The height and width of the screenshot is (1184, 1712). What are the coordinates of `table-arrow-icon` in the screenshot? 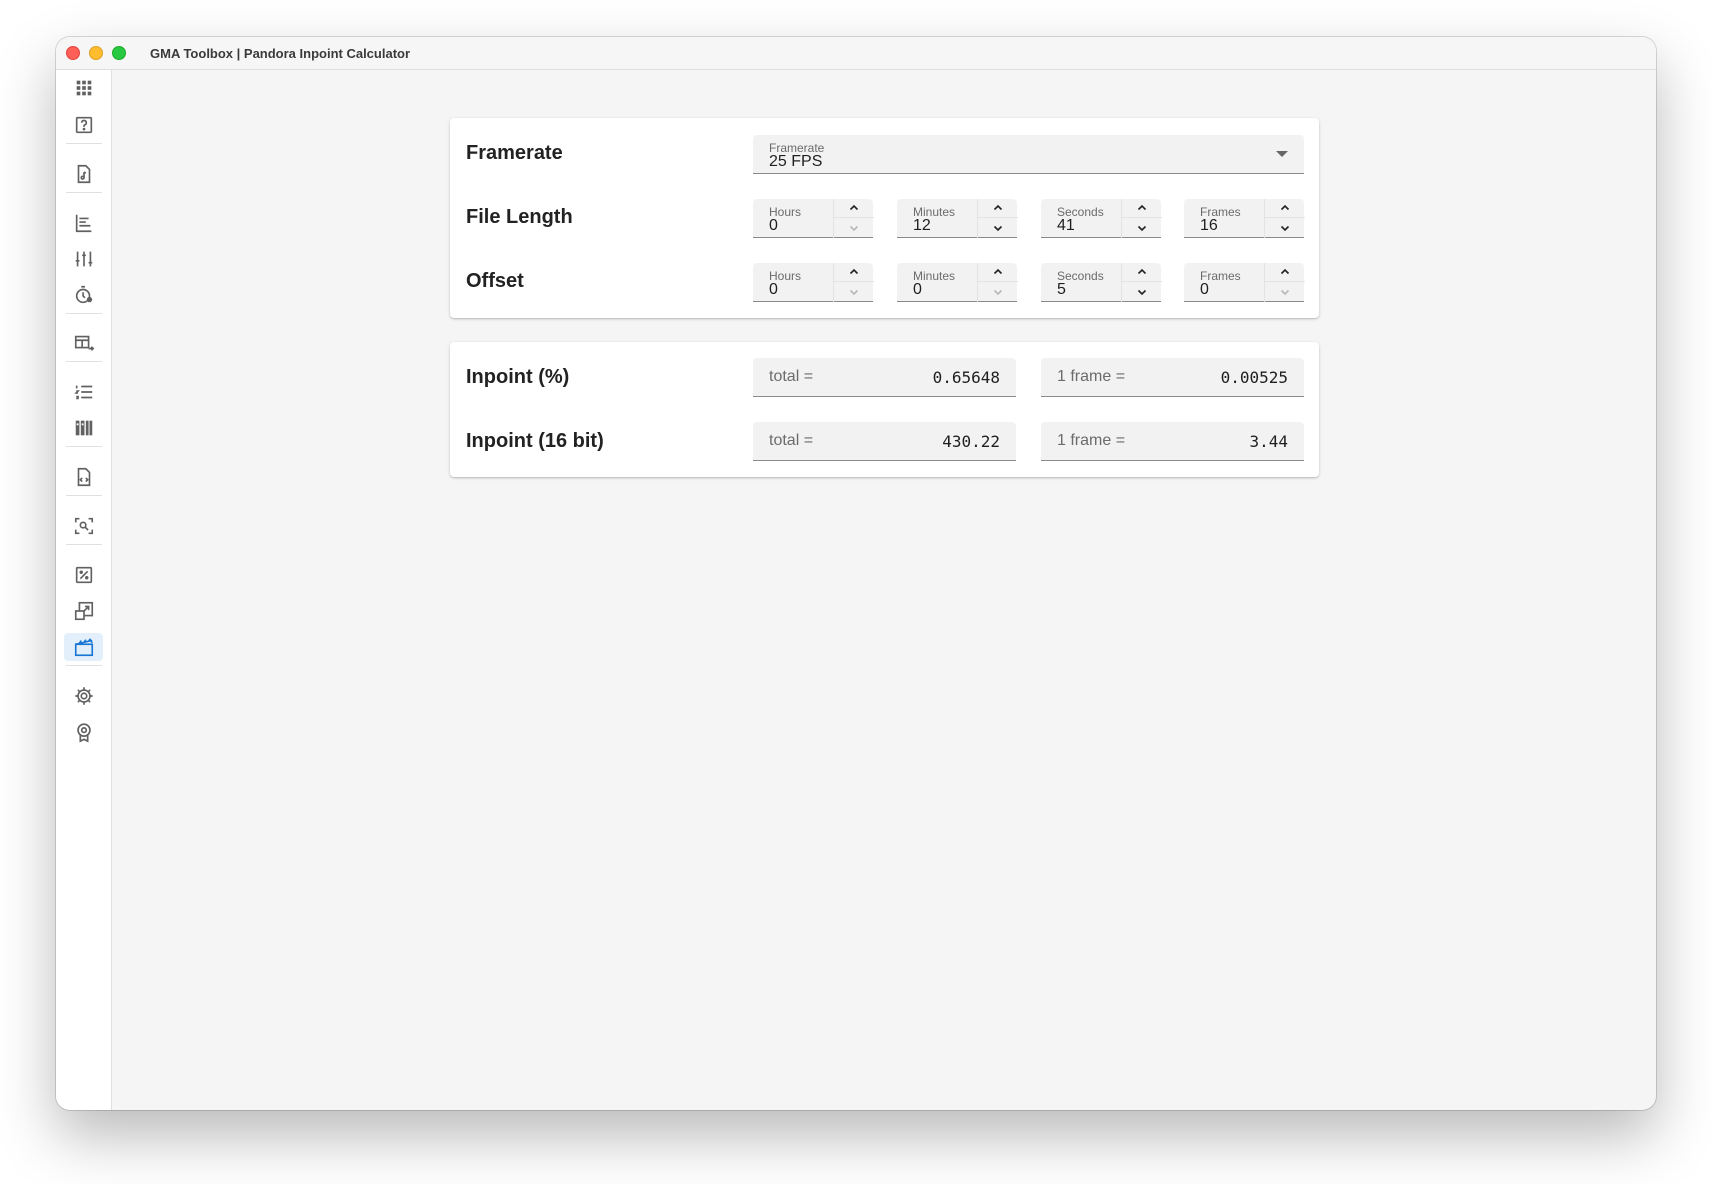 It's located at (83, 343).